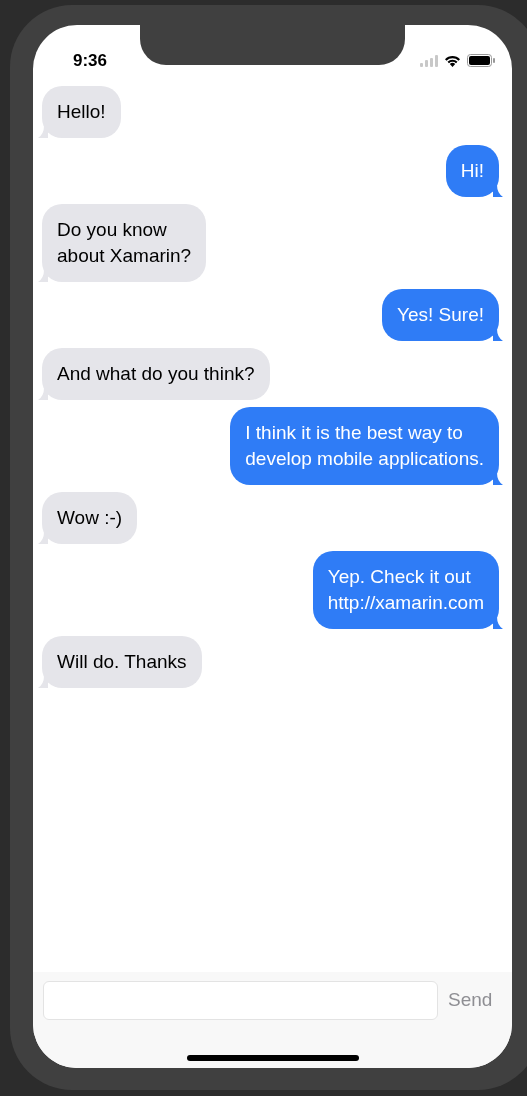 This screenshot has width=527, height=1096. Describe the element at coordinates (124, 243) in the screenshot. I see `message-bubble: Do you know about Xamarin?` at that location.